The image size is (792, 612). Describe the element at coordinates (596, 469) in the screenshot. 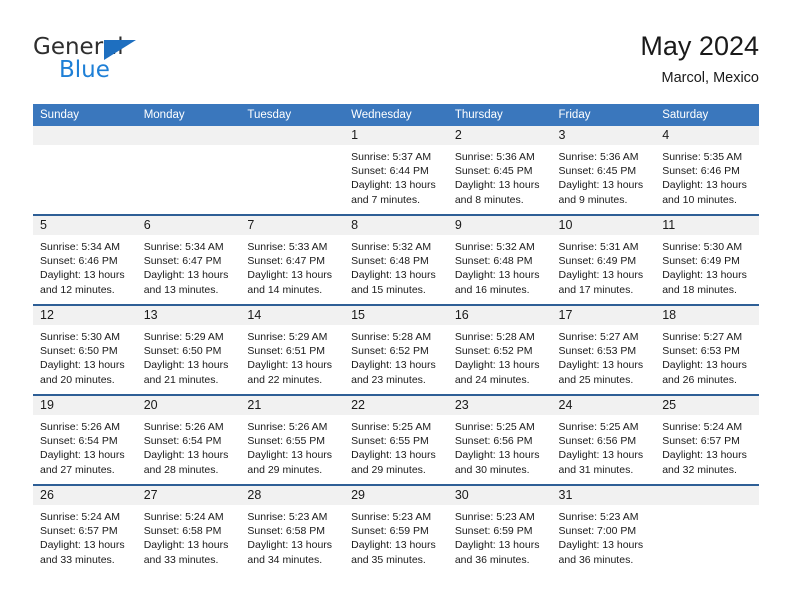

I see `daylight-text-line2: and 31 minutes.` at that location.